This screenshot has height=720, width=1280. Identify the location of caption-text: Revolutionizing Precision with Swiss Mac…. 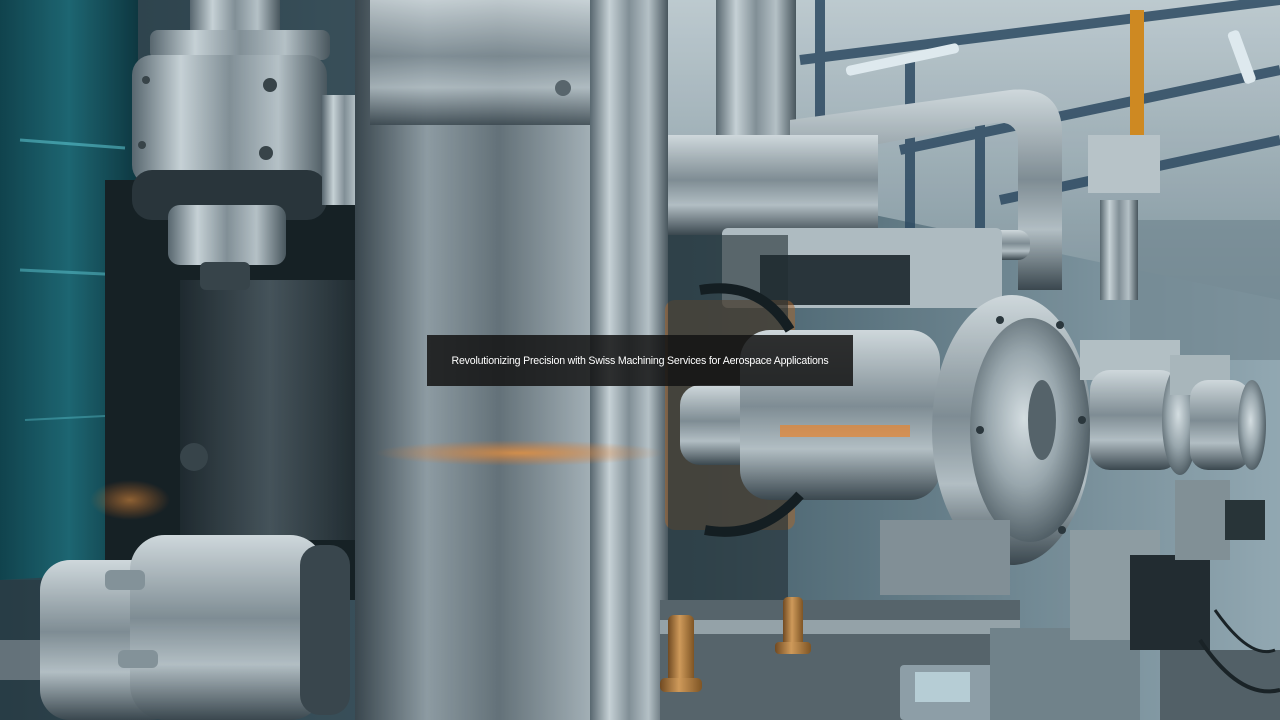
(640, 360).